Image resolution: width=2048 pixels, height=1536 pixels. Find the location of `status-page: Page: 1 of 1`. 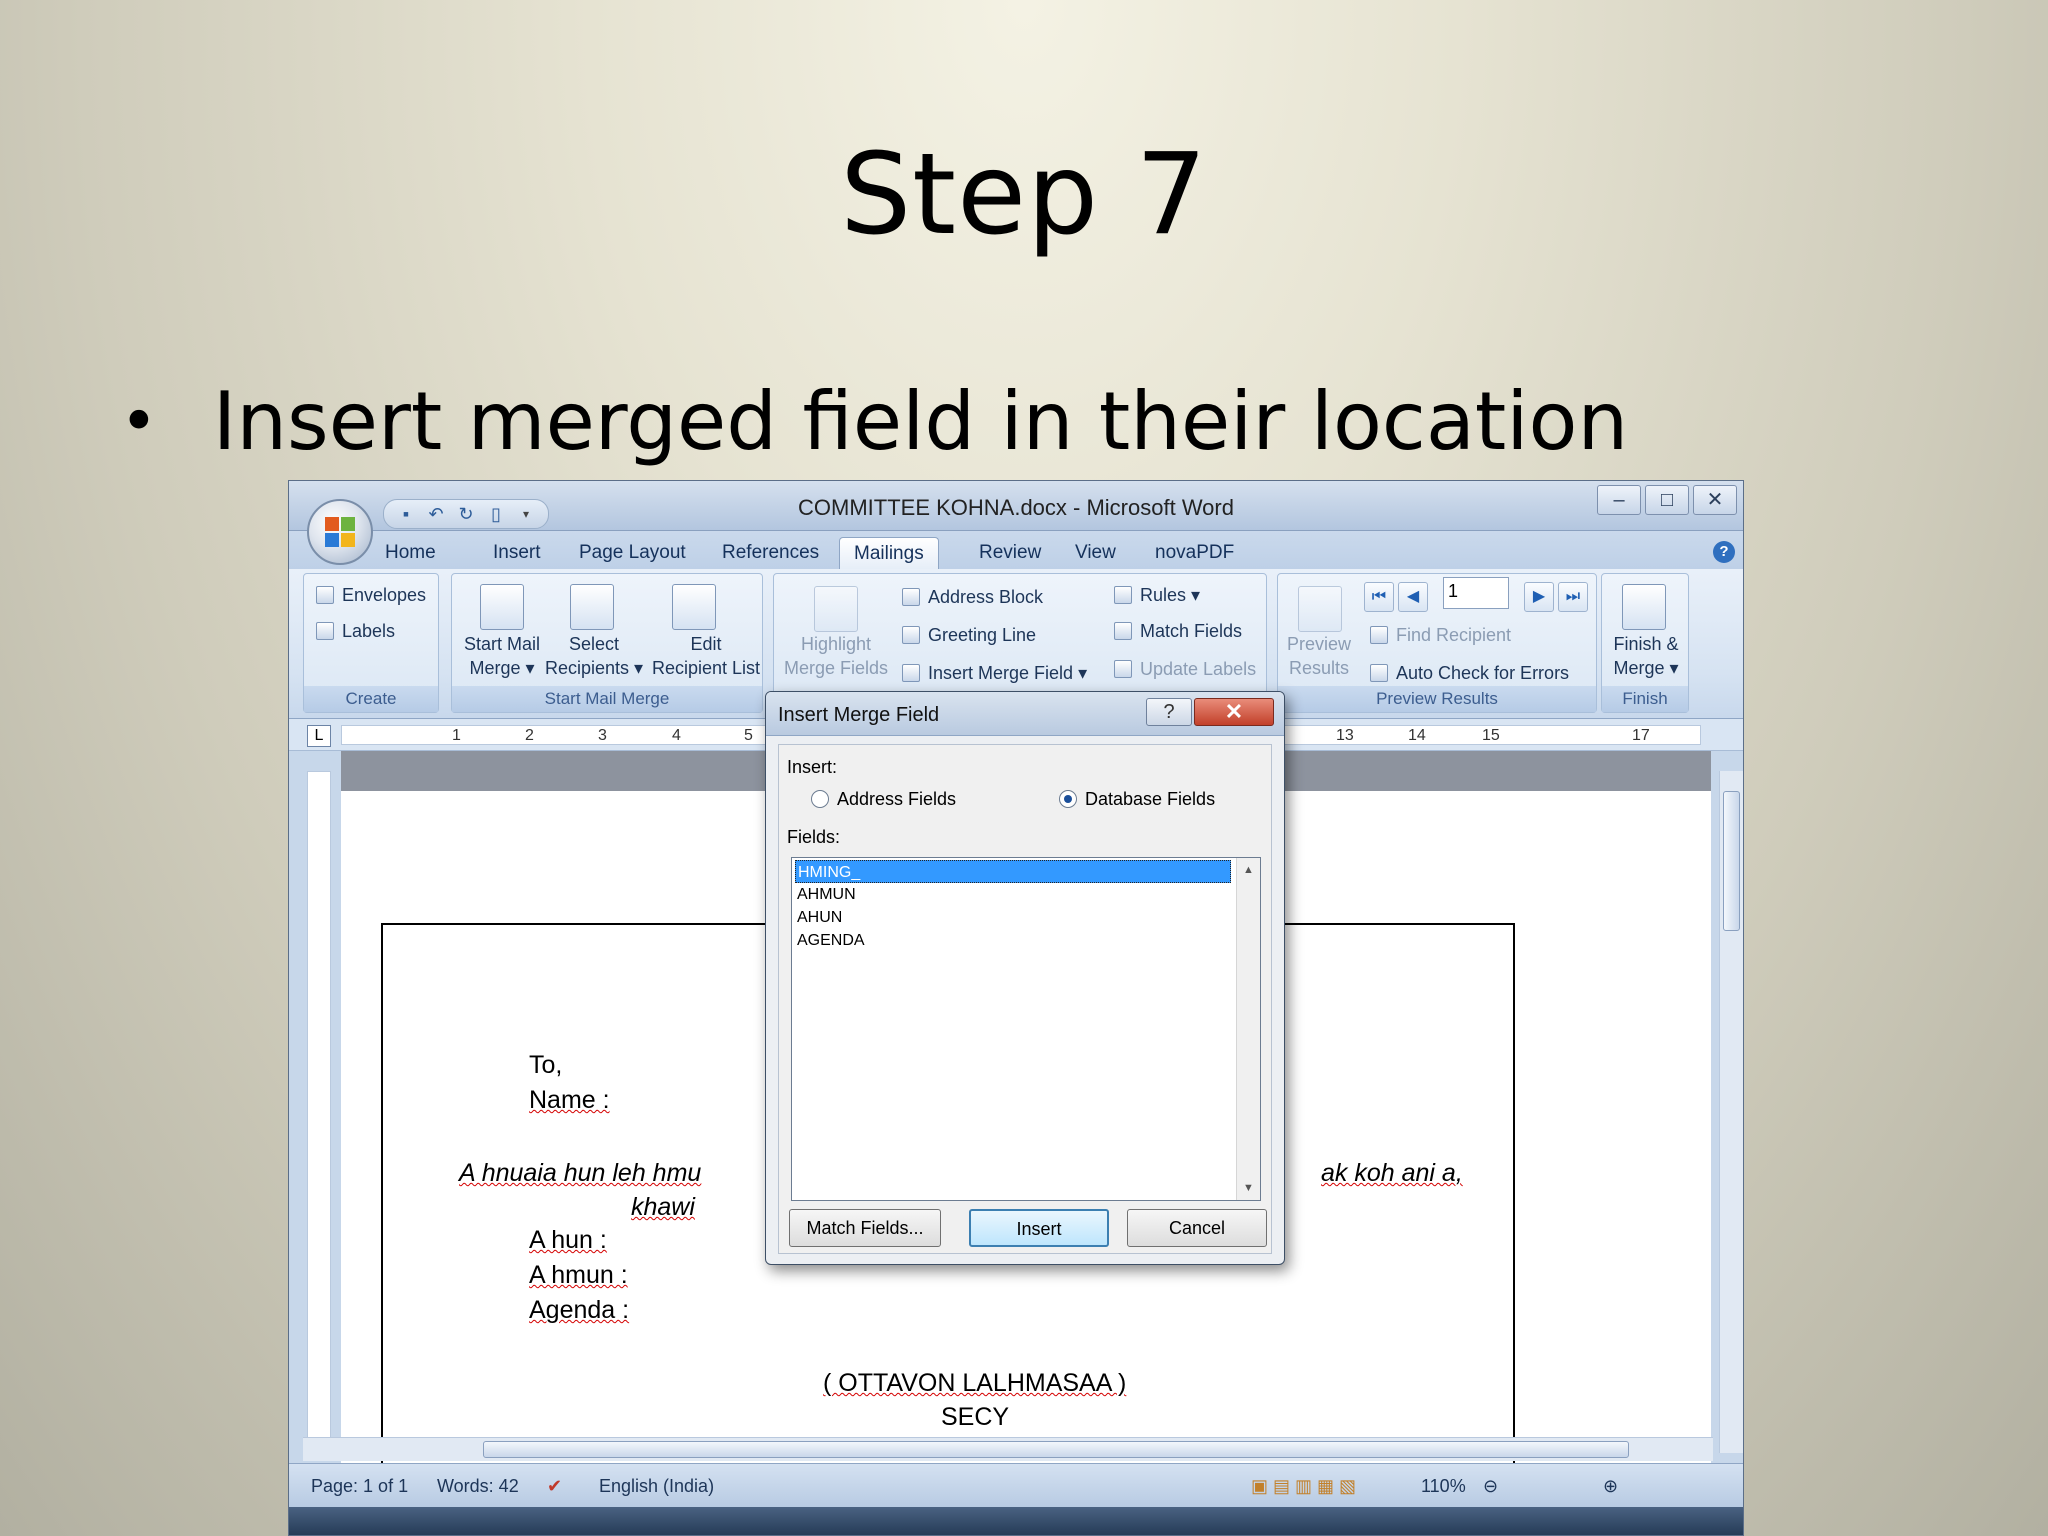

status-page: Page: 1 of 1 is located at coordinates (359, 1486).